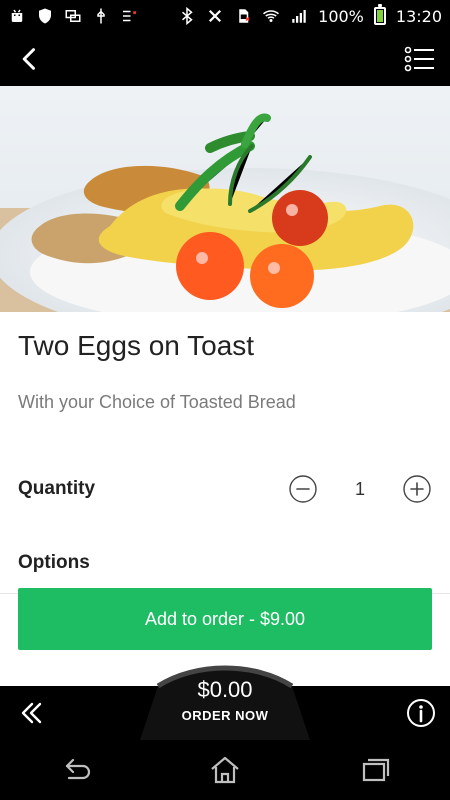 This screenshot has width=450, height=800. I want to click on recent-apps-icon, so click(375, 770).